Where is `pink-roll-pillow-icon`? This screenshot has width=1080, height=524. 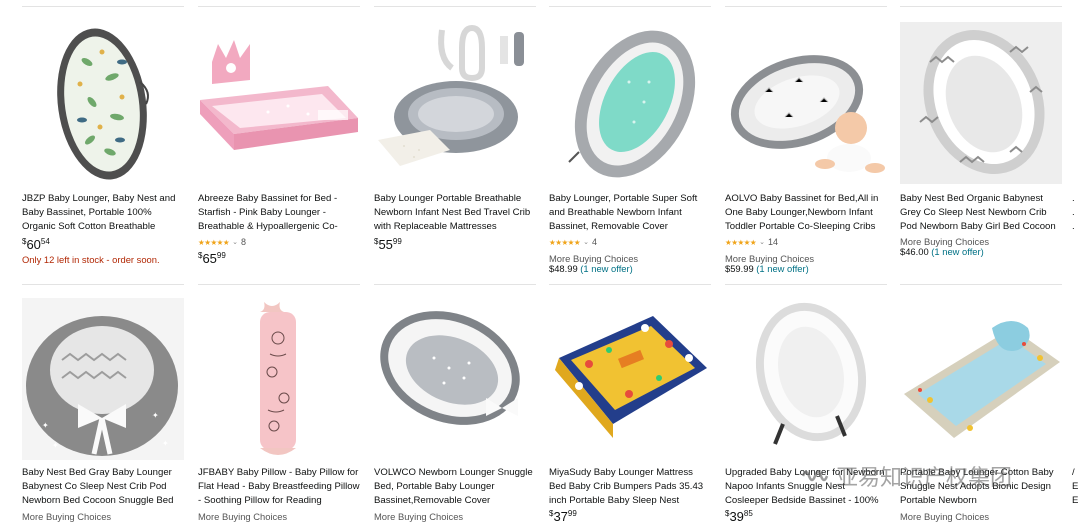 pink-roll-pillow-icon is located at coordinates (278, 378).